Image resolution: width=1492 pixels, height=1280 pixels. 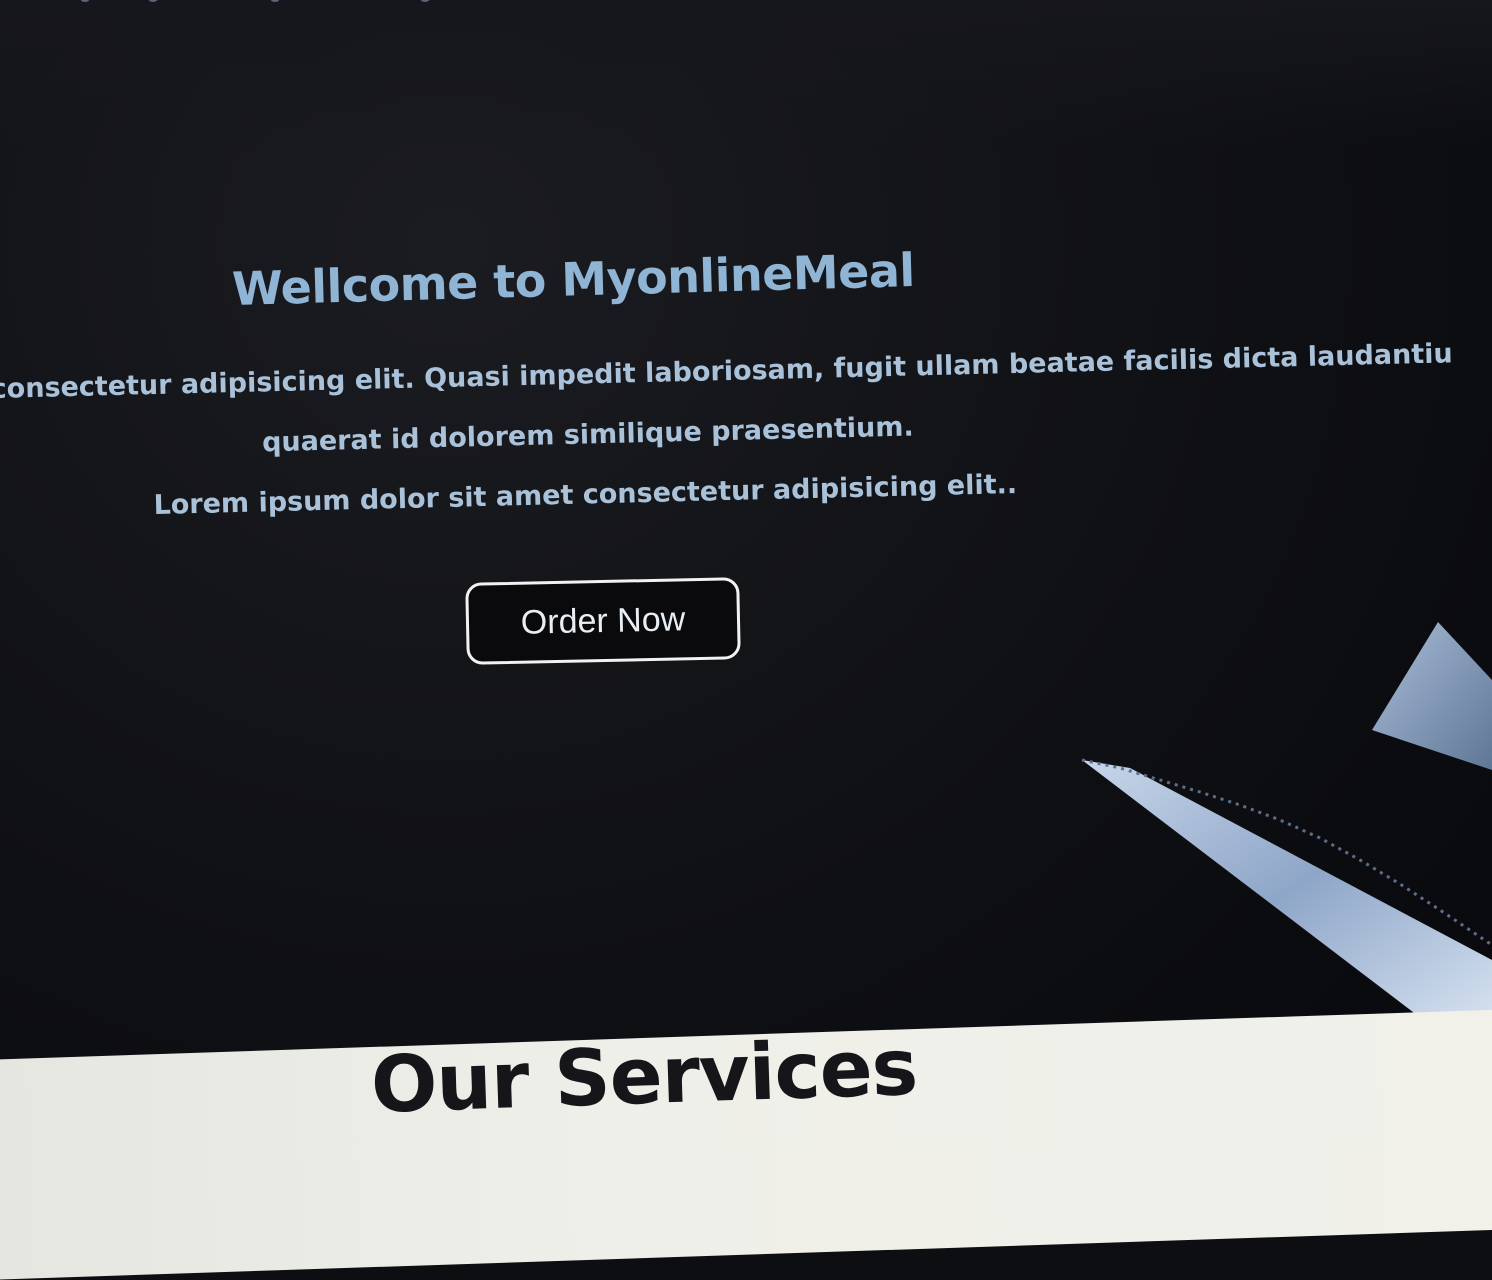 I want to click on order-now-button: Order Now, so click(x=603, y=621).